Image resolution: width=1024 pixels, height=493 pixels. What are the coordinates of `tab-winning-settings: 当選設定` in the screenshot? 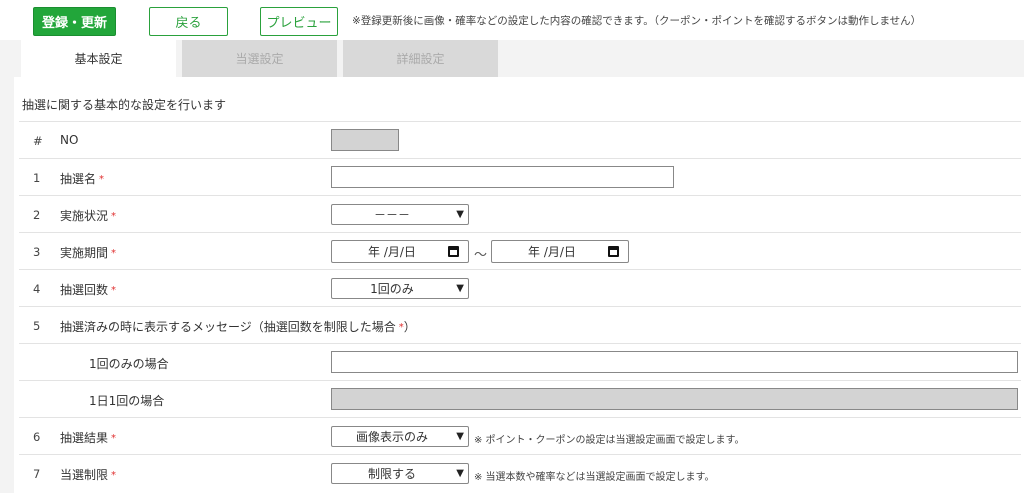 It's located at (259, 58).